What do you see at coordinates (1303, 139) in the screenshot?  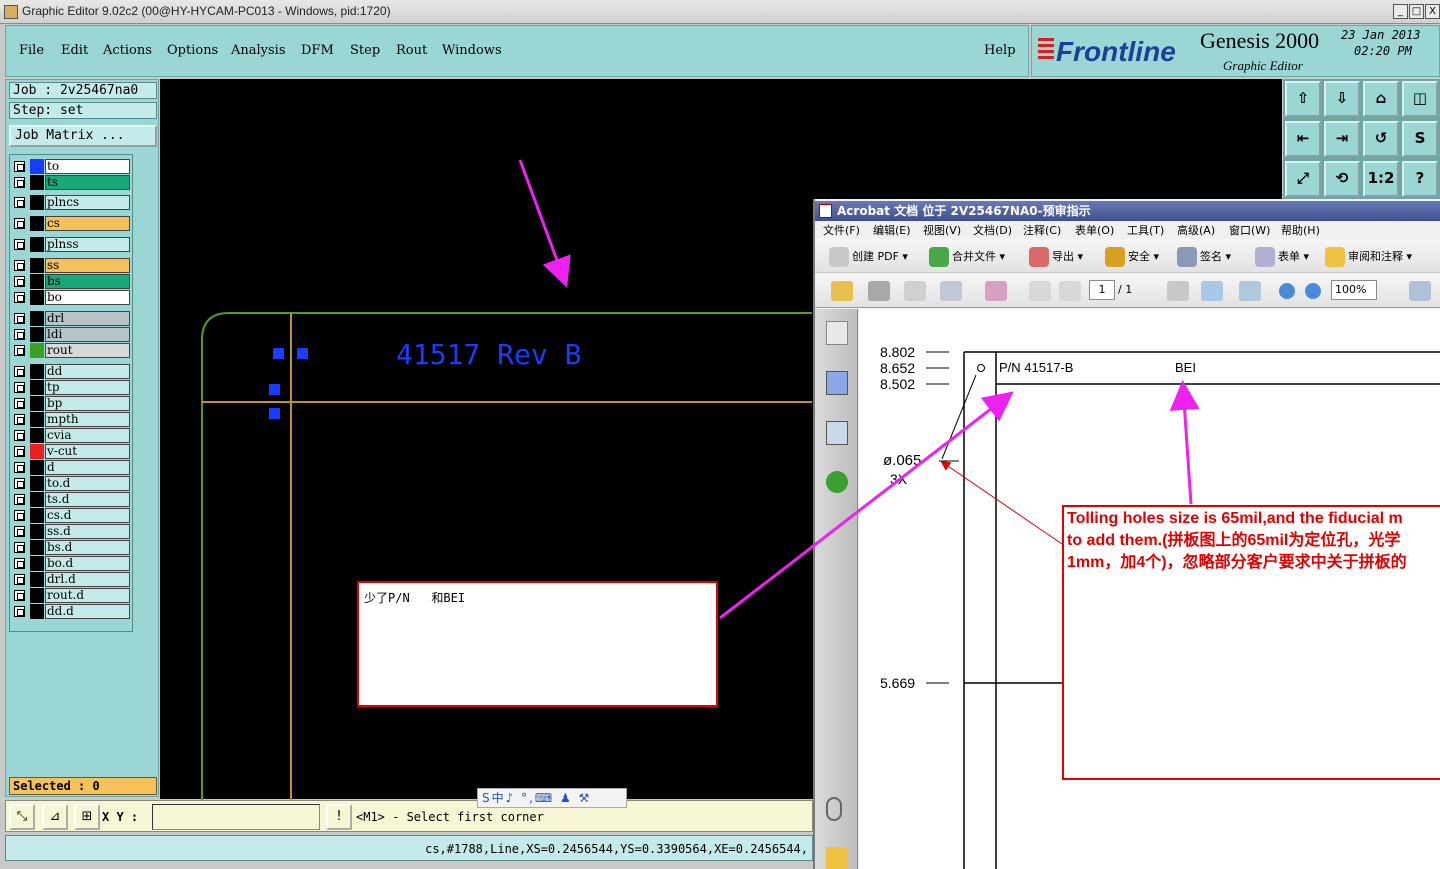 I see `pan-left-icon: ⇤` at bounding box center [1303, 139].